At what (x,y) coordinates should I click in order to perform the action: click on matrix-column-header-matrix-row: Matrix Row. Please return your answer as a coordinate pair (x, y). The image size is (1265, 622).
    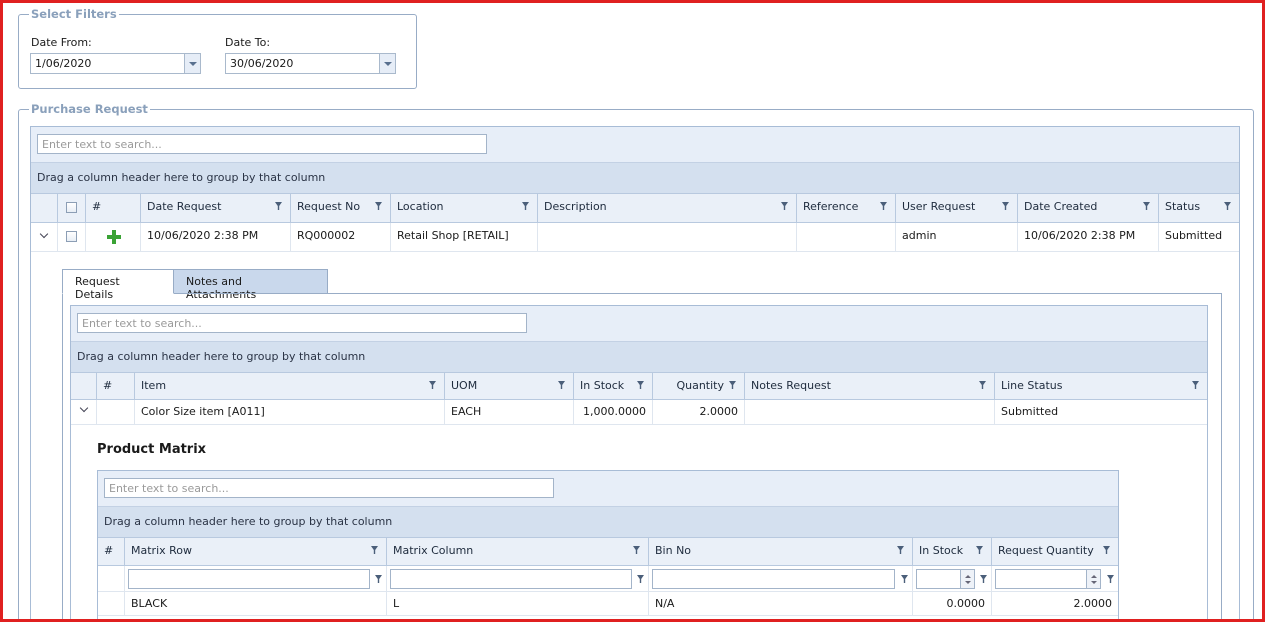
    Looking at the image, I should click on (256, 551).